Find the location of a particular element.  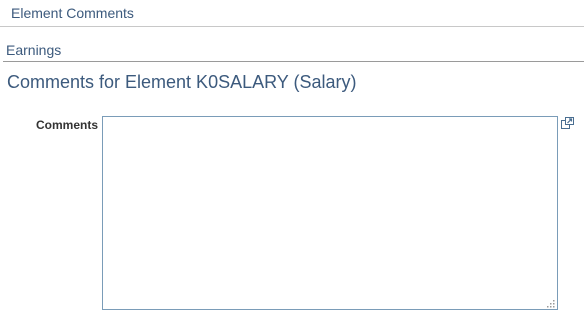

page-heading: Comments for Element K0SALARY (Salary) is located at coordinates (182, 82).